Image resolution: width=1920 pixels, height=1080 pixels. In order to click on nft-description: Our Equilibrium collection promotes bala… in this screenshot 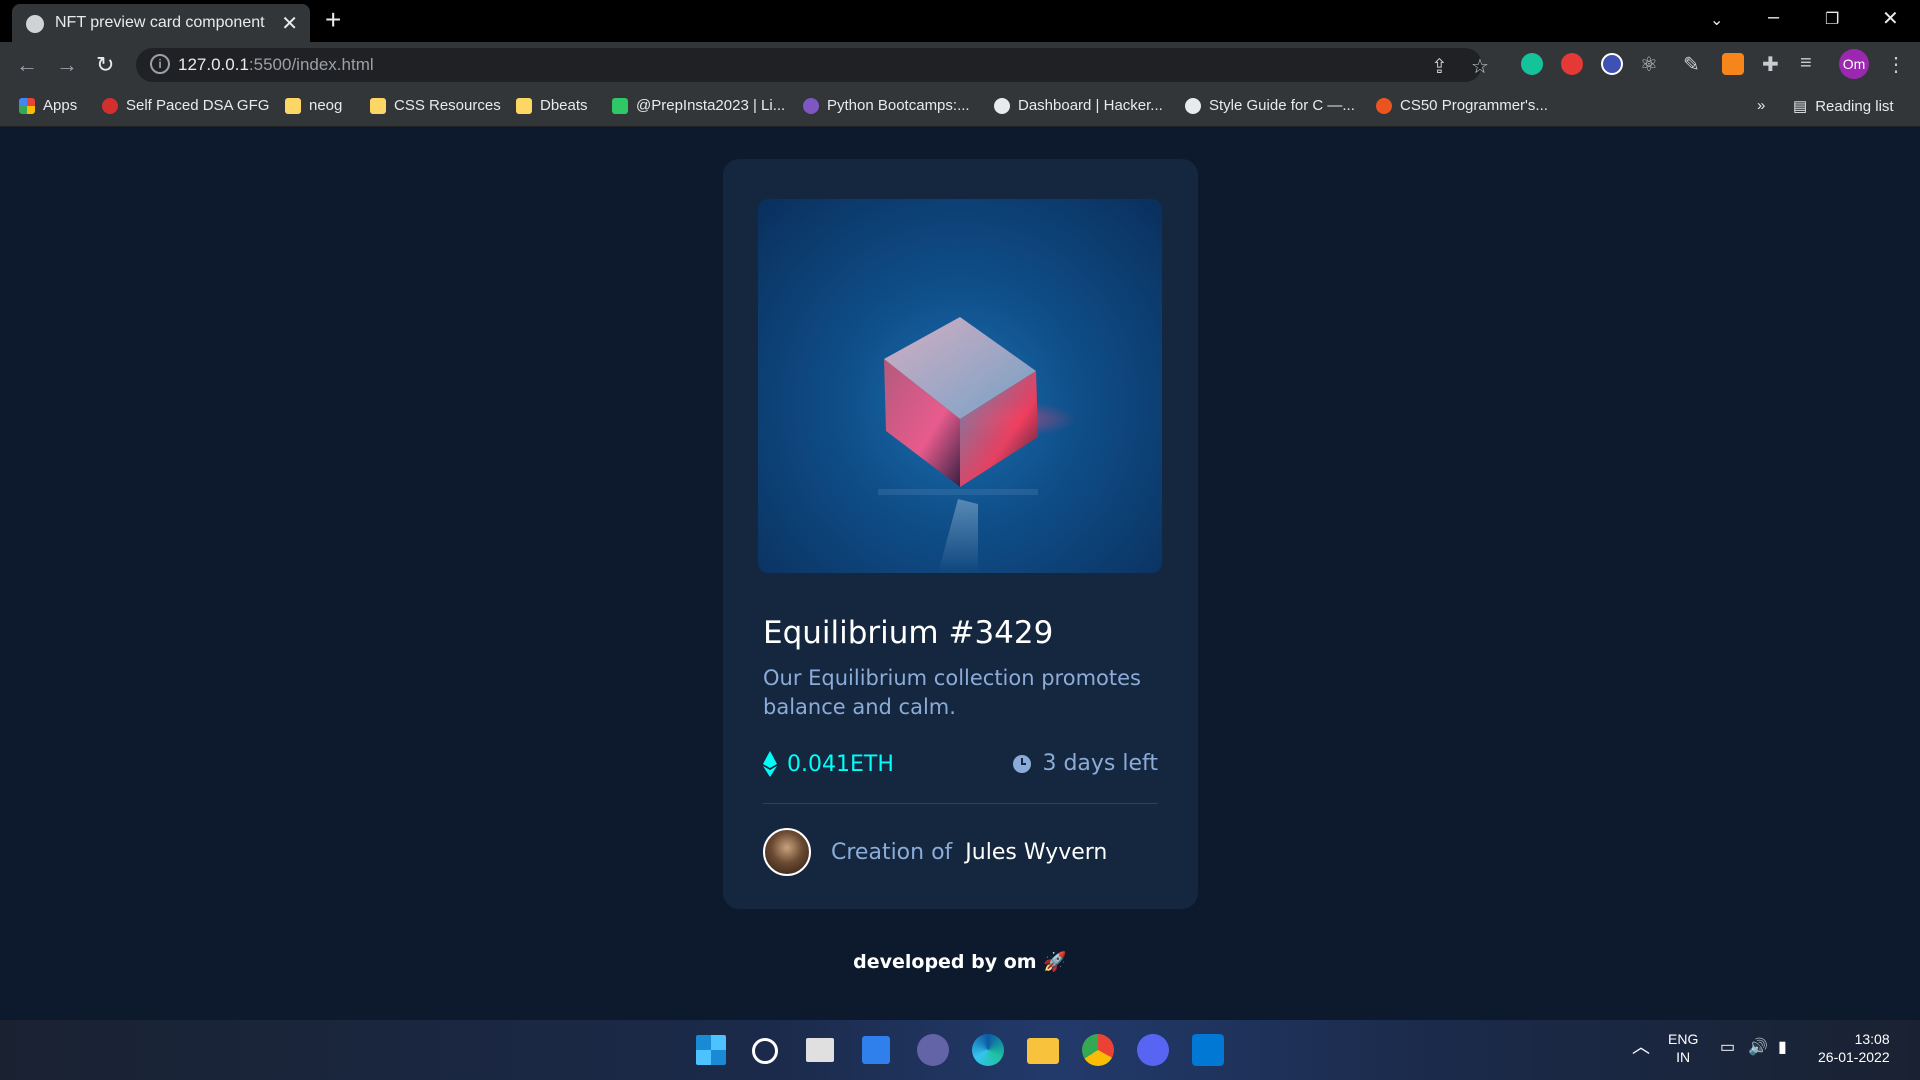, I will do `click(952, 692)`.